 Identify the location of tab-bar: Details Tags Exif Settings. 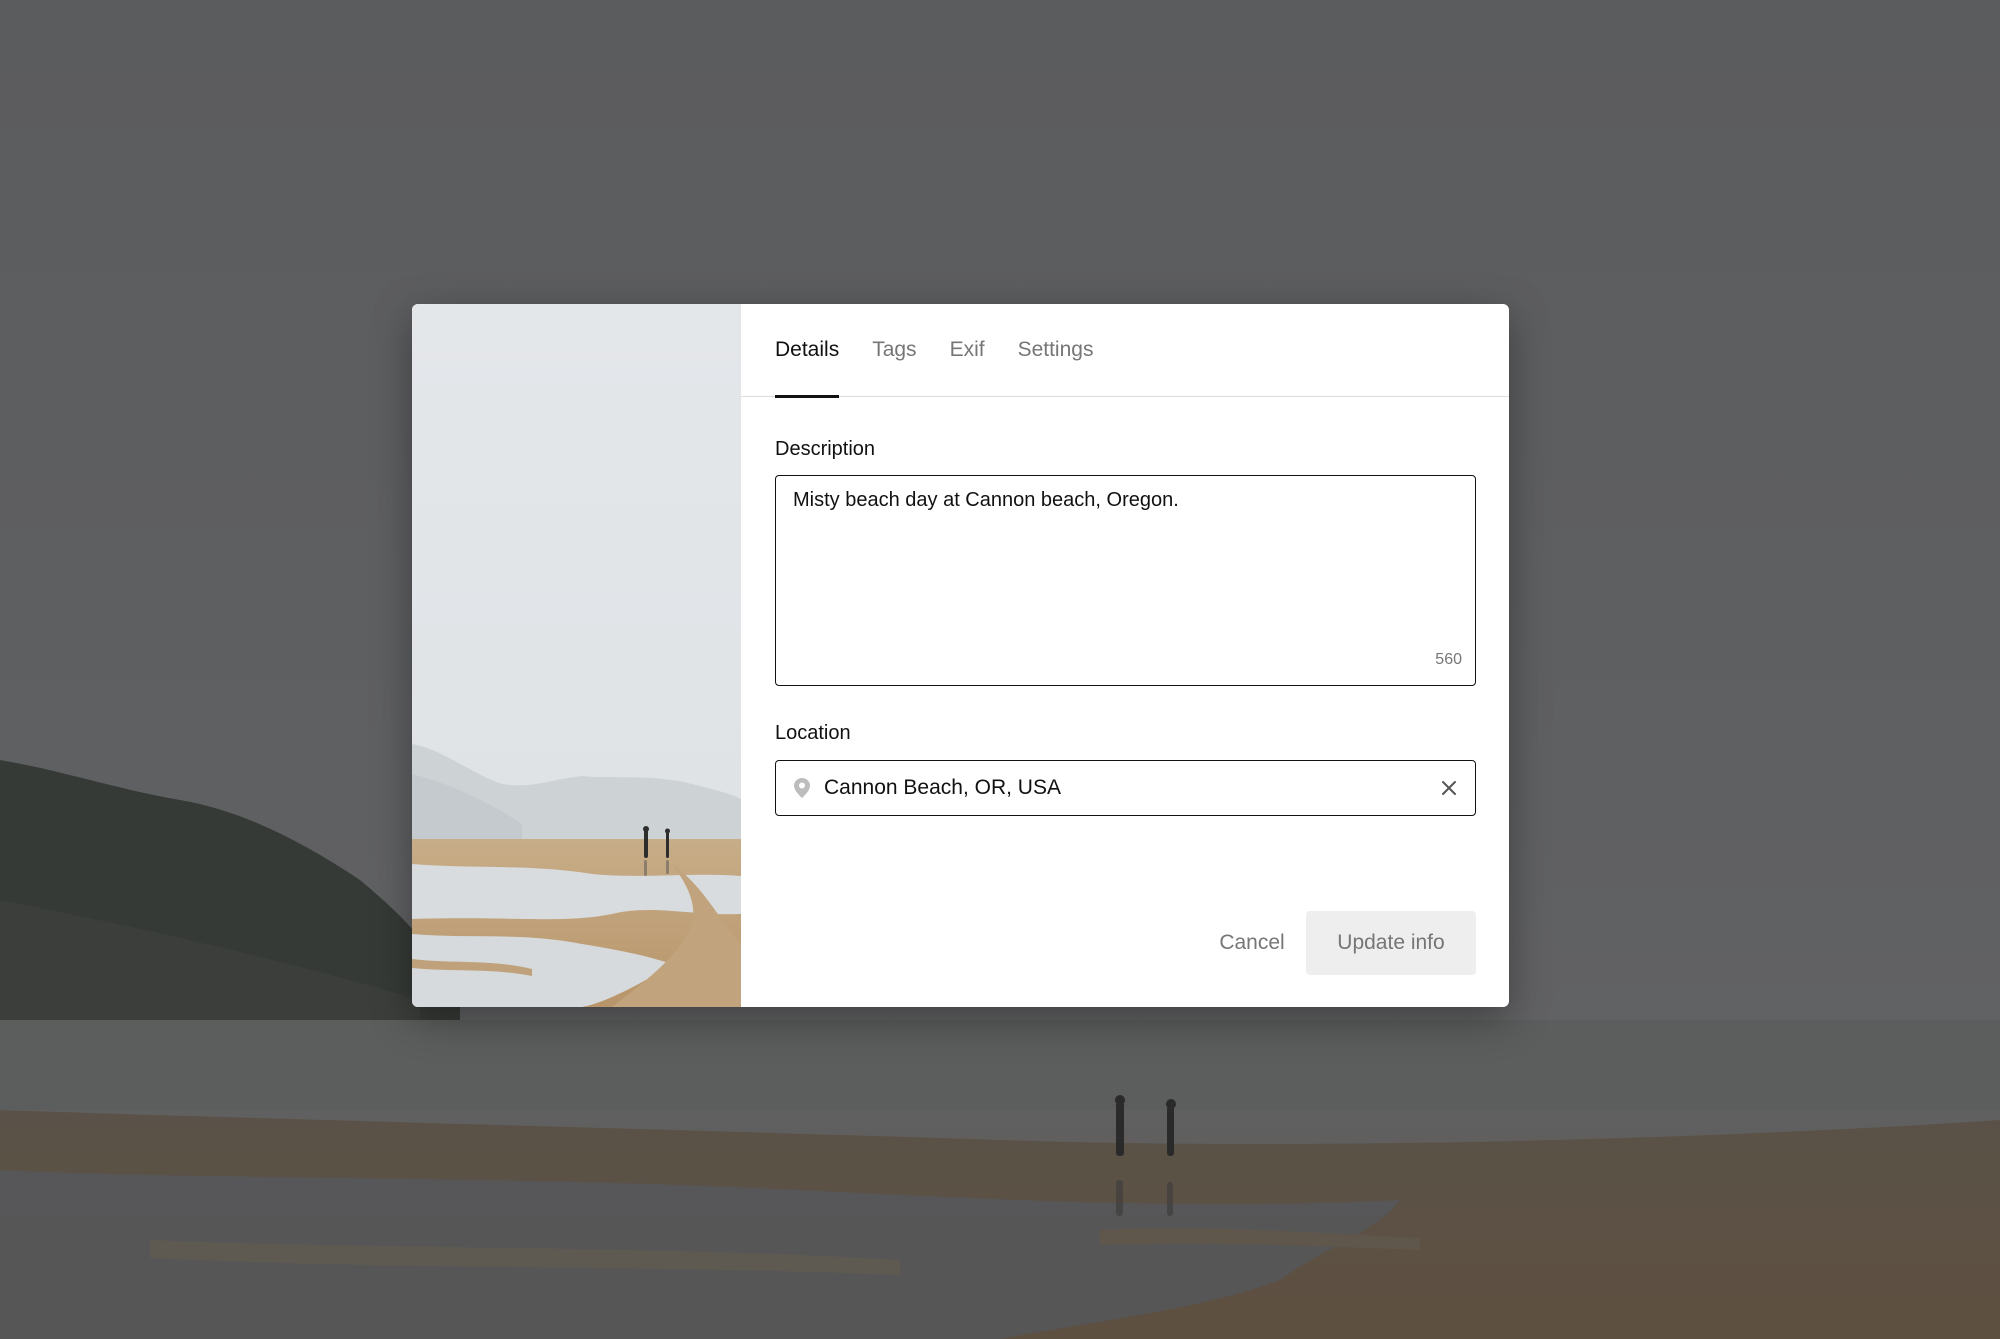
(1125, 351).